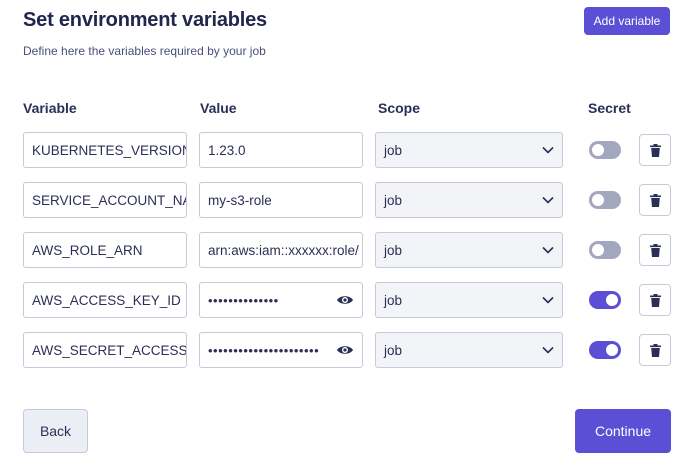 The width and height of the screenshot is (691, 466). What do you see at coordinates (145, 20) in the screenshot?
I see `page-title: Set environment variables` at bounding box center [145, 20].